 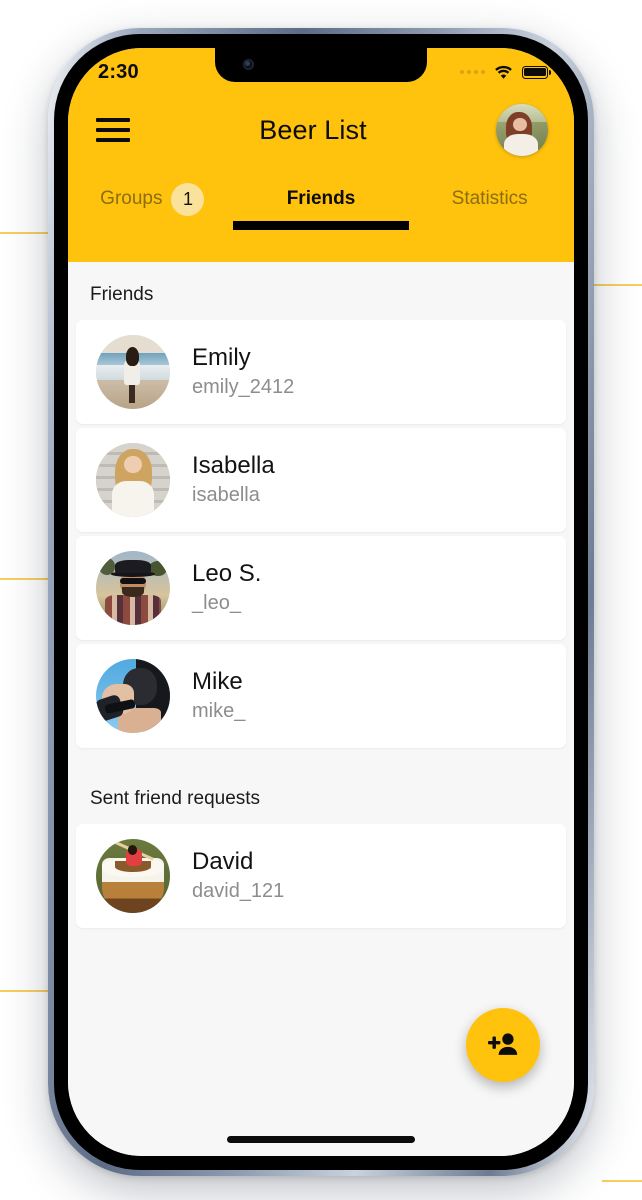 I want to click on page-title: Beer List, so click(x=313, y=129).